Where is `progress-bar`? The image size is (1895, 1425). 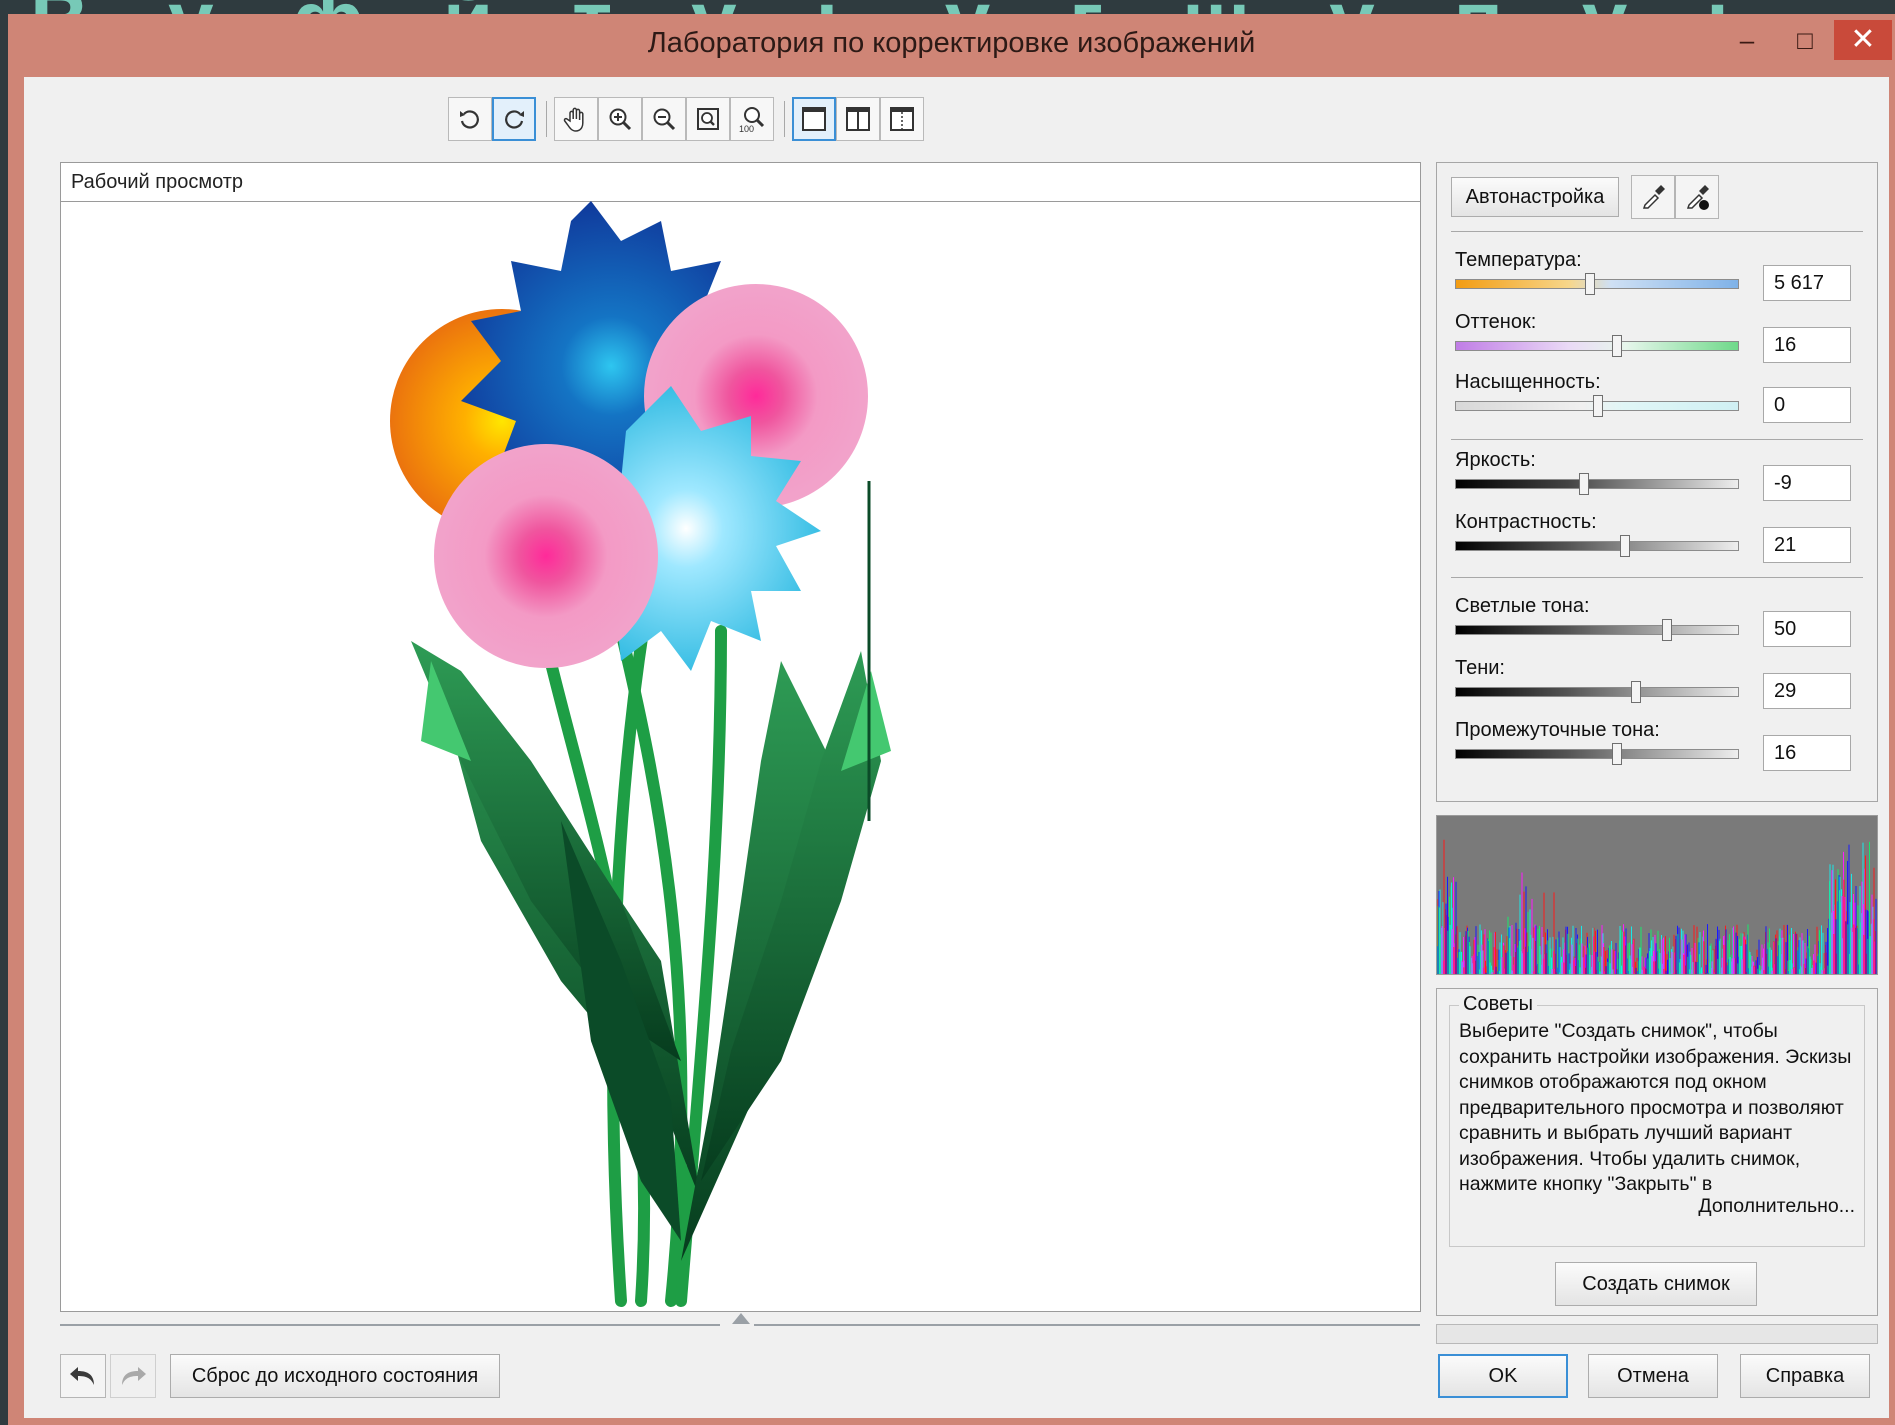
progress-bar is located at coordinates (1657, 1334).